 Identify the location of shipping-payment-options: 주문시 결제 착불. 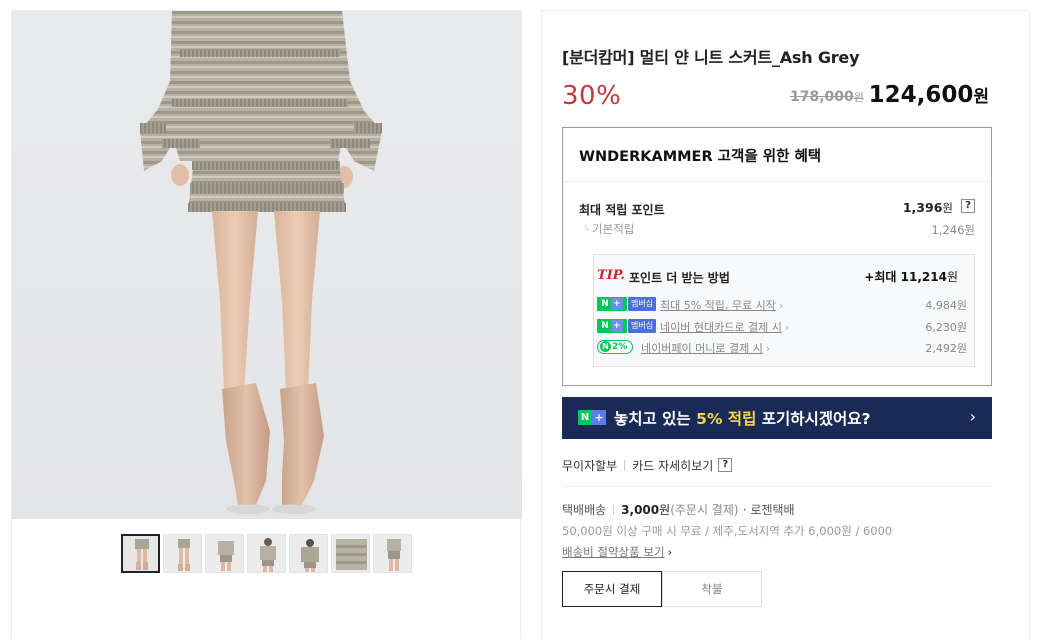
(662, 589).